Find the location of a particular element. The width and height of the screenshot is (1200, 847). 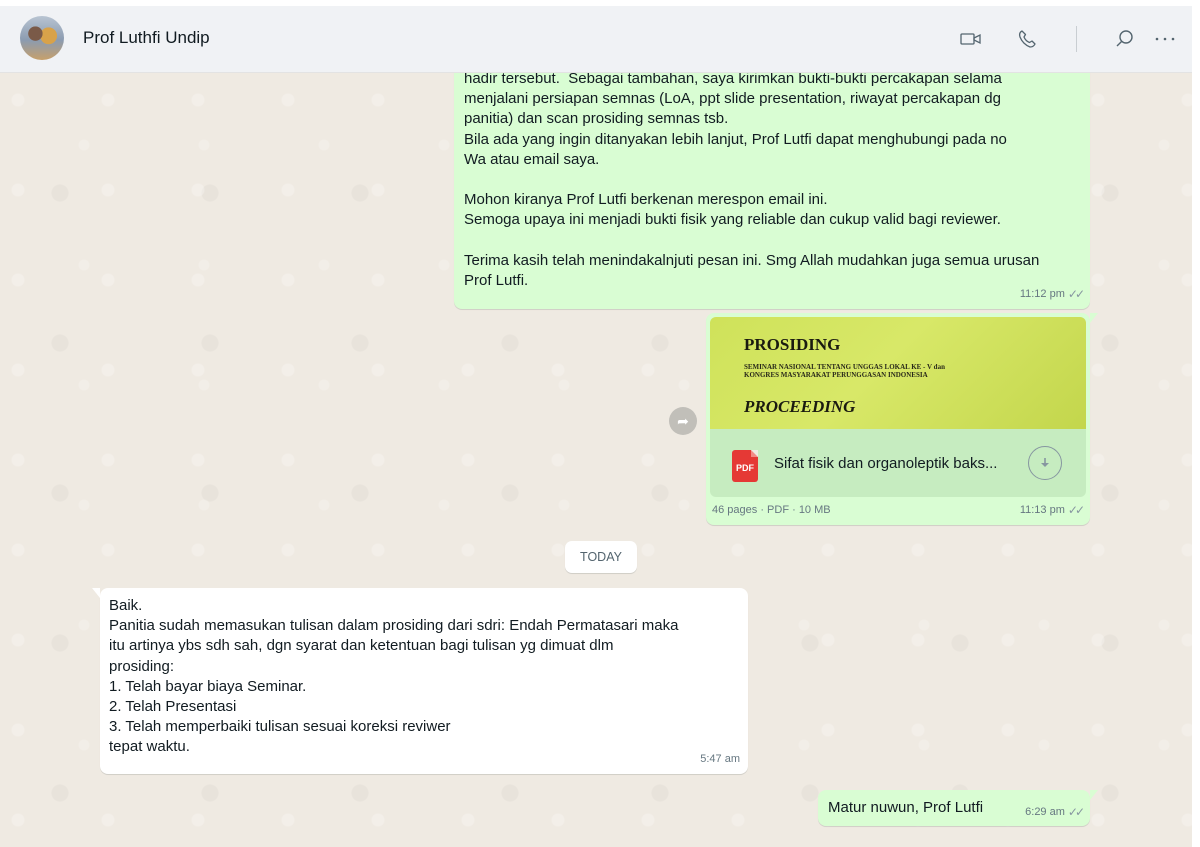

date-divider: TODAY is located at coordinates (601, 557).